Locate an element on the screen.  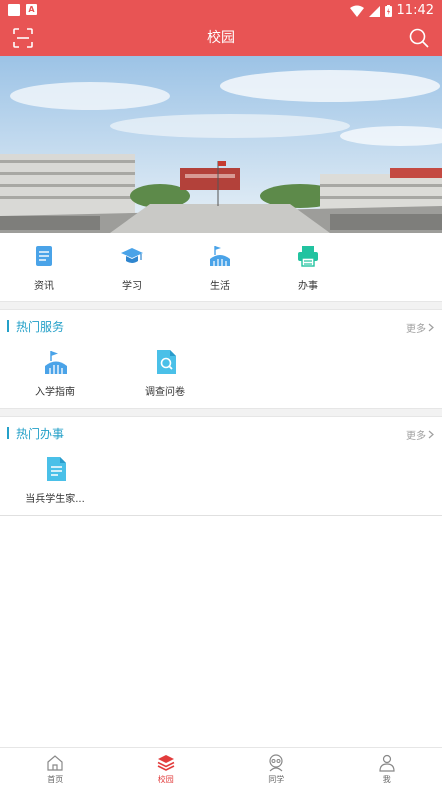
status-time: 11:42 is located at coordinates (415, 10).